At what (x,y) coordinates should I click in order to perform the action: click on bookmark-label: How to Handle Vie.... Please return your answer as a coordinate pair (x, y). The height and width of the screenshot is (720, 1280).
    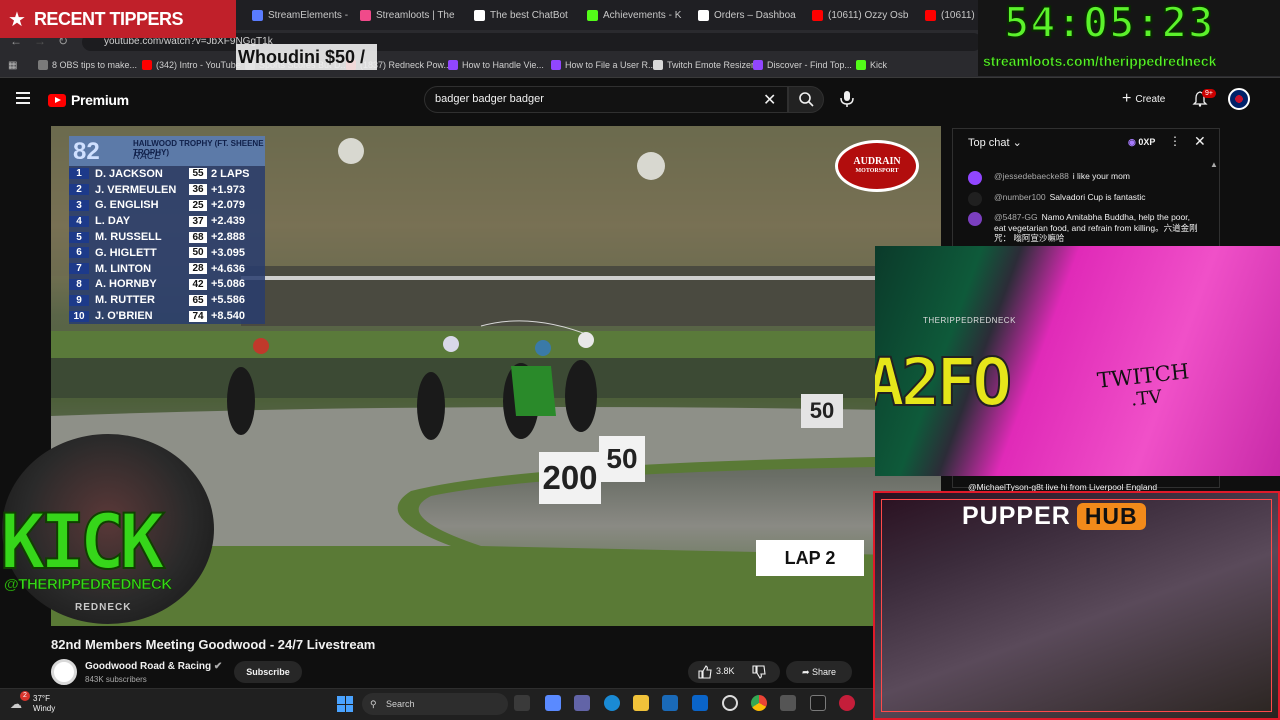
    Looking at the image, I should click on (503, 65).